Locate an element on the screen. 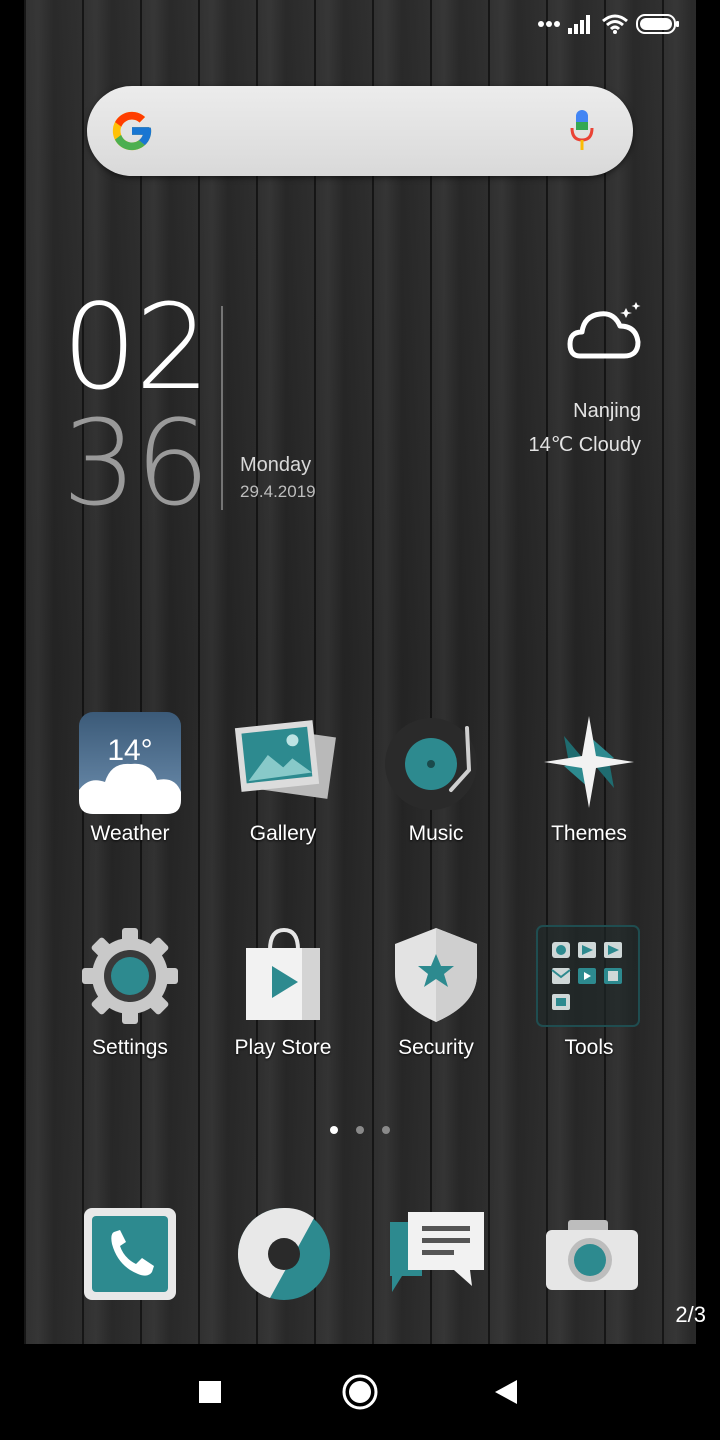 This screenshot has height=1440, width=720. settings-gear-icon is located at coordinates (130, 979).